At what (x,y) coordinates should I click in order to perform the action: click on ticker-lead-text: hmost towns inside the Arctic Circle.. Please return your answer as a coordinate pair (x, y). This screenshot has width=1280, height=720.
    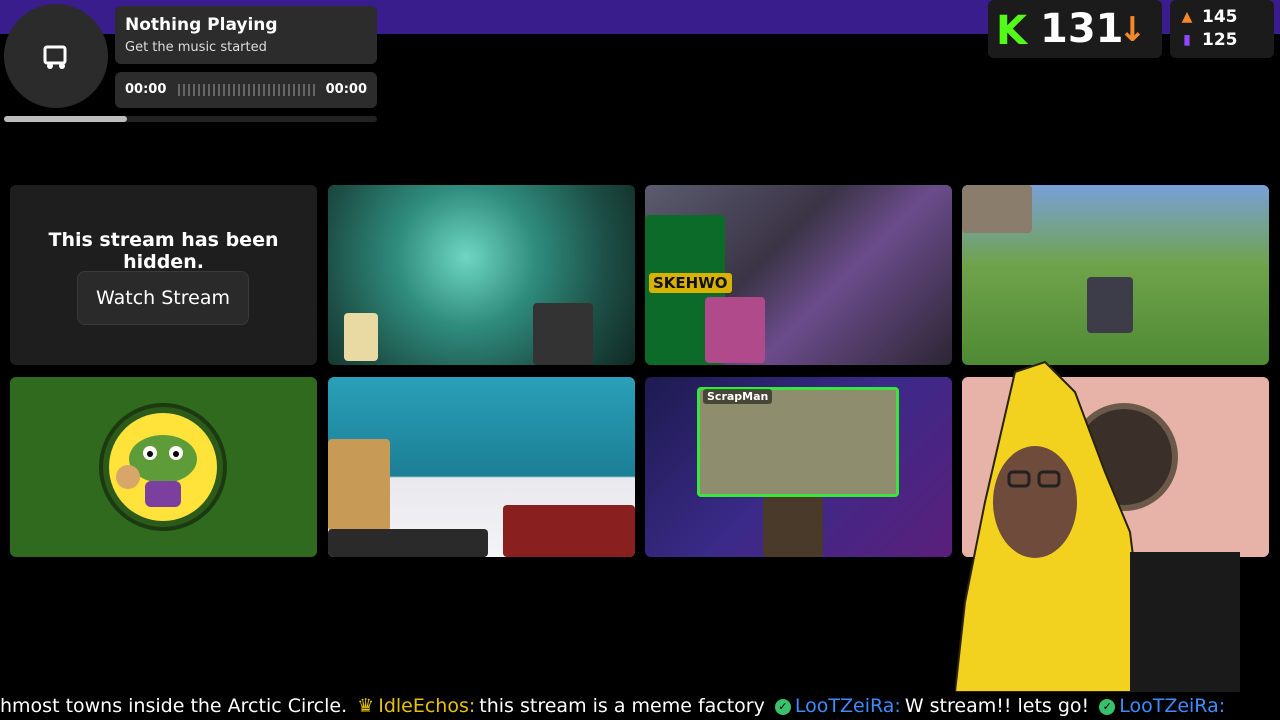
    Looking at the image, I should click on (174, 706).